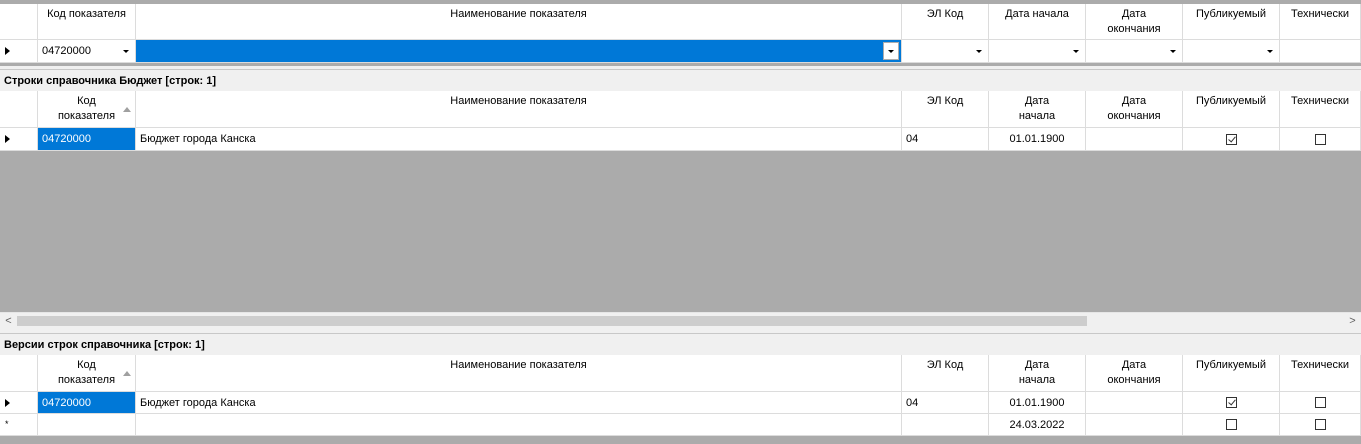 This screenshot has width=1361, height=444. I want to click on versions-col-date-start-header: Дата начала, so click(1037, 373).